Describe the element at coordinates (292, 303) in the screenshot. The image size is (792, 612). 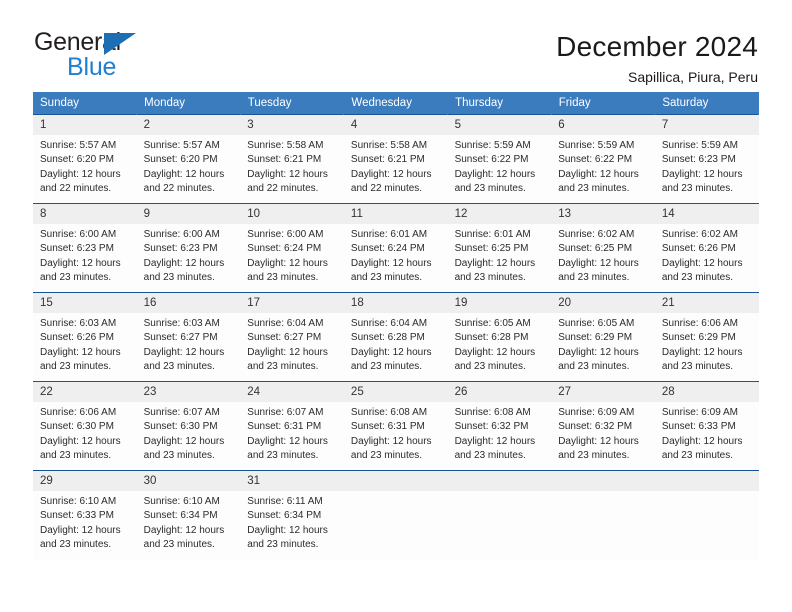
I see `day-number: 17` at that location.